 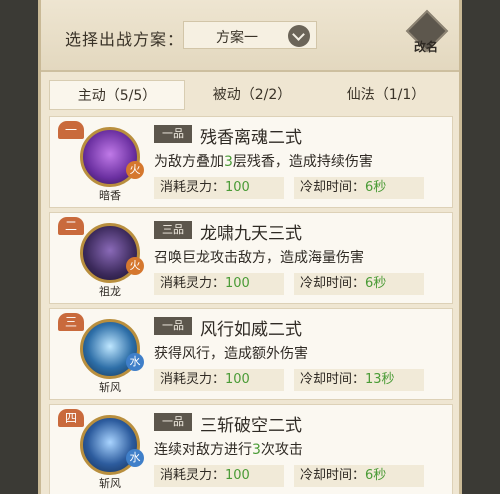 What do you see at coordinates (237, 38) in the screenshot?
I see `plan-value: 方案一` at bounding box center [237, 38].